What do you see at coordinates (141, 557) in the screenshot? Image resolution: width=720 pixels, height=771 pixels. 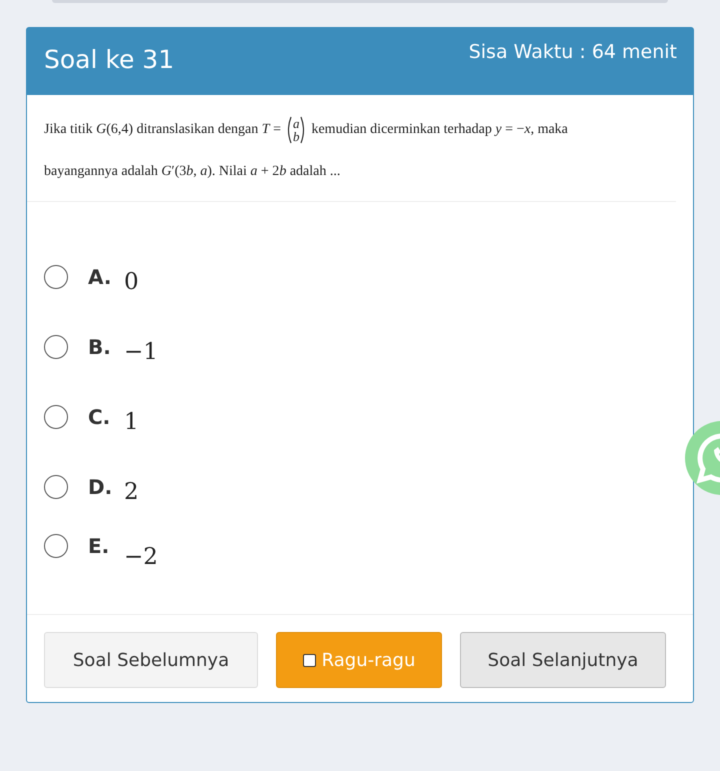 I see `option-answer: −2` at bounding box center [141, 557].